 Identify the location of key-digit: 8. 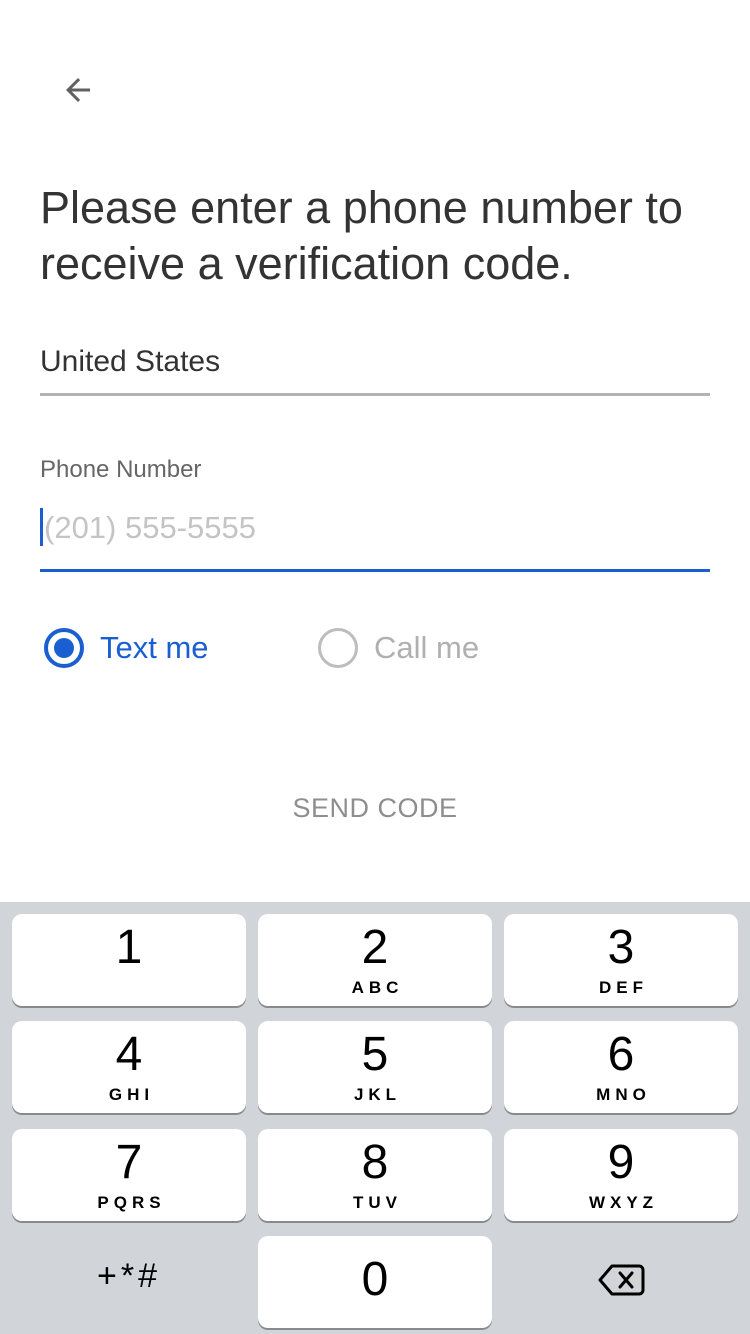
(375, 1162).